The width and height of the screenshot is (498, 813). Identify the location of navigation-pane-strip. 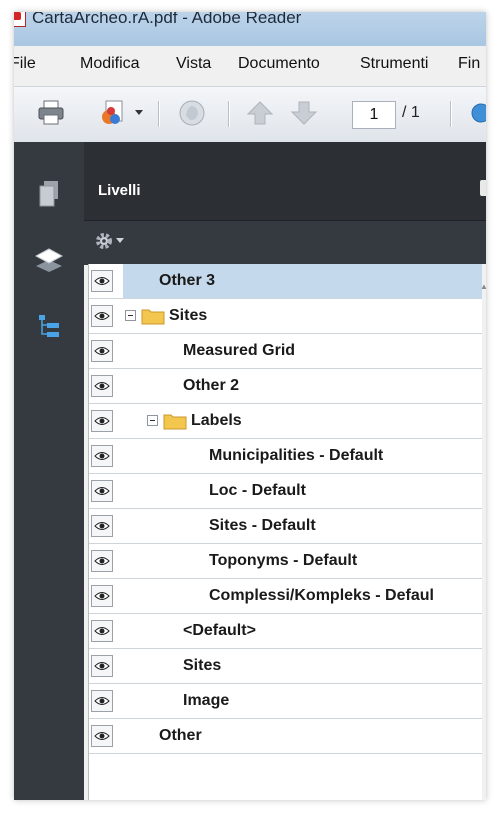
(49, 471).